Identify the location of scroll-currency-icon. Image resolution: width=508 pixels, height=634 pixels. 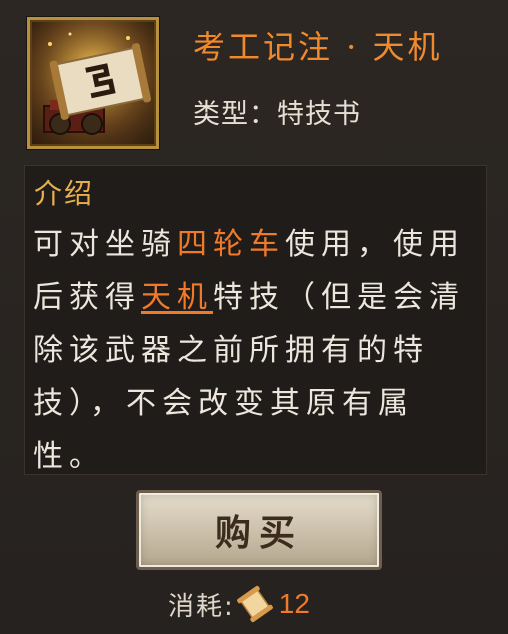
(254, 604).